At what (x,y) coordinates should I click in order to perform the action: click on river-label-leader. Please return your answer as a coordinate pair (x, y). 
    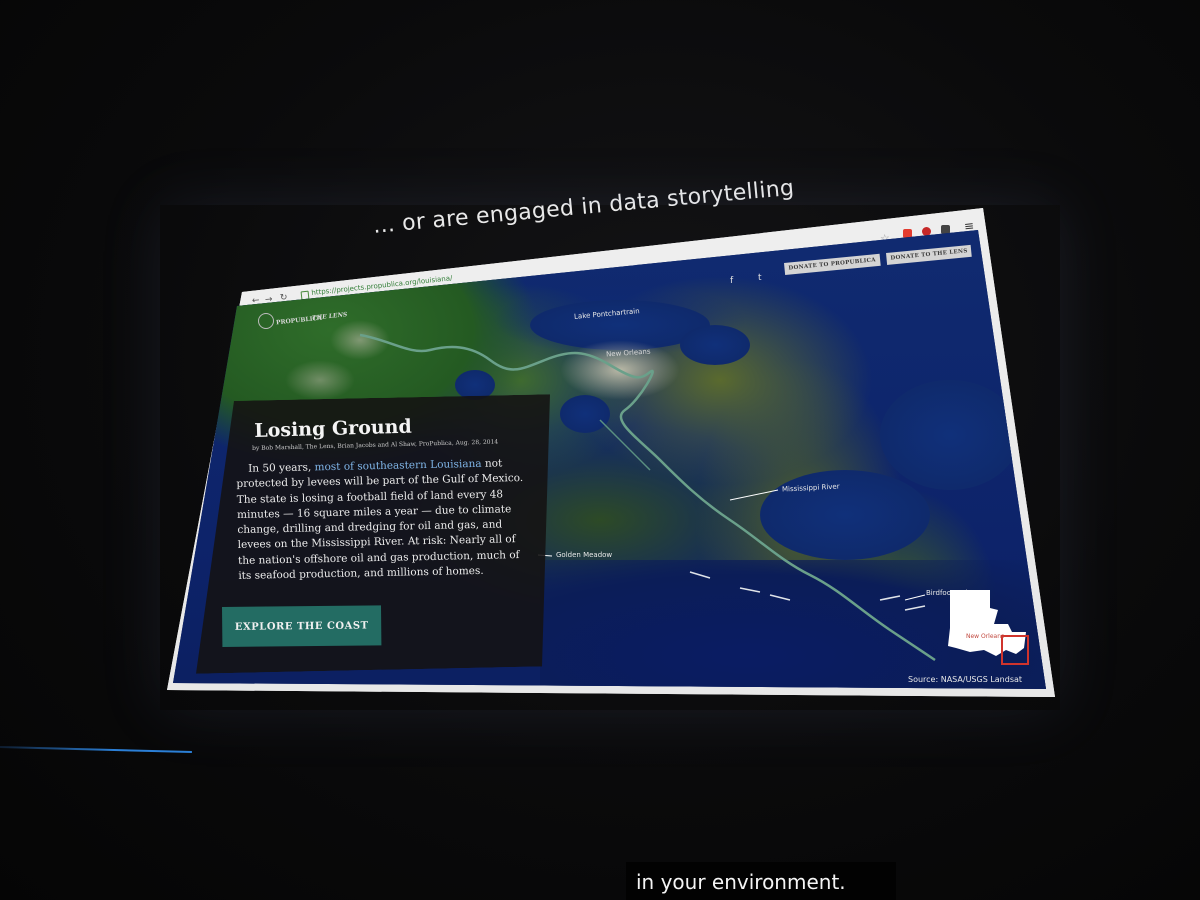
    Looking at the image, I should click on (754, 495).